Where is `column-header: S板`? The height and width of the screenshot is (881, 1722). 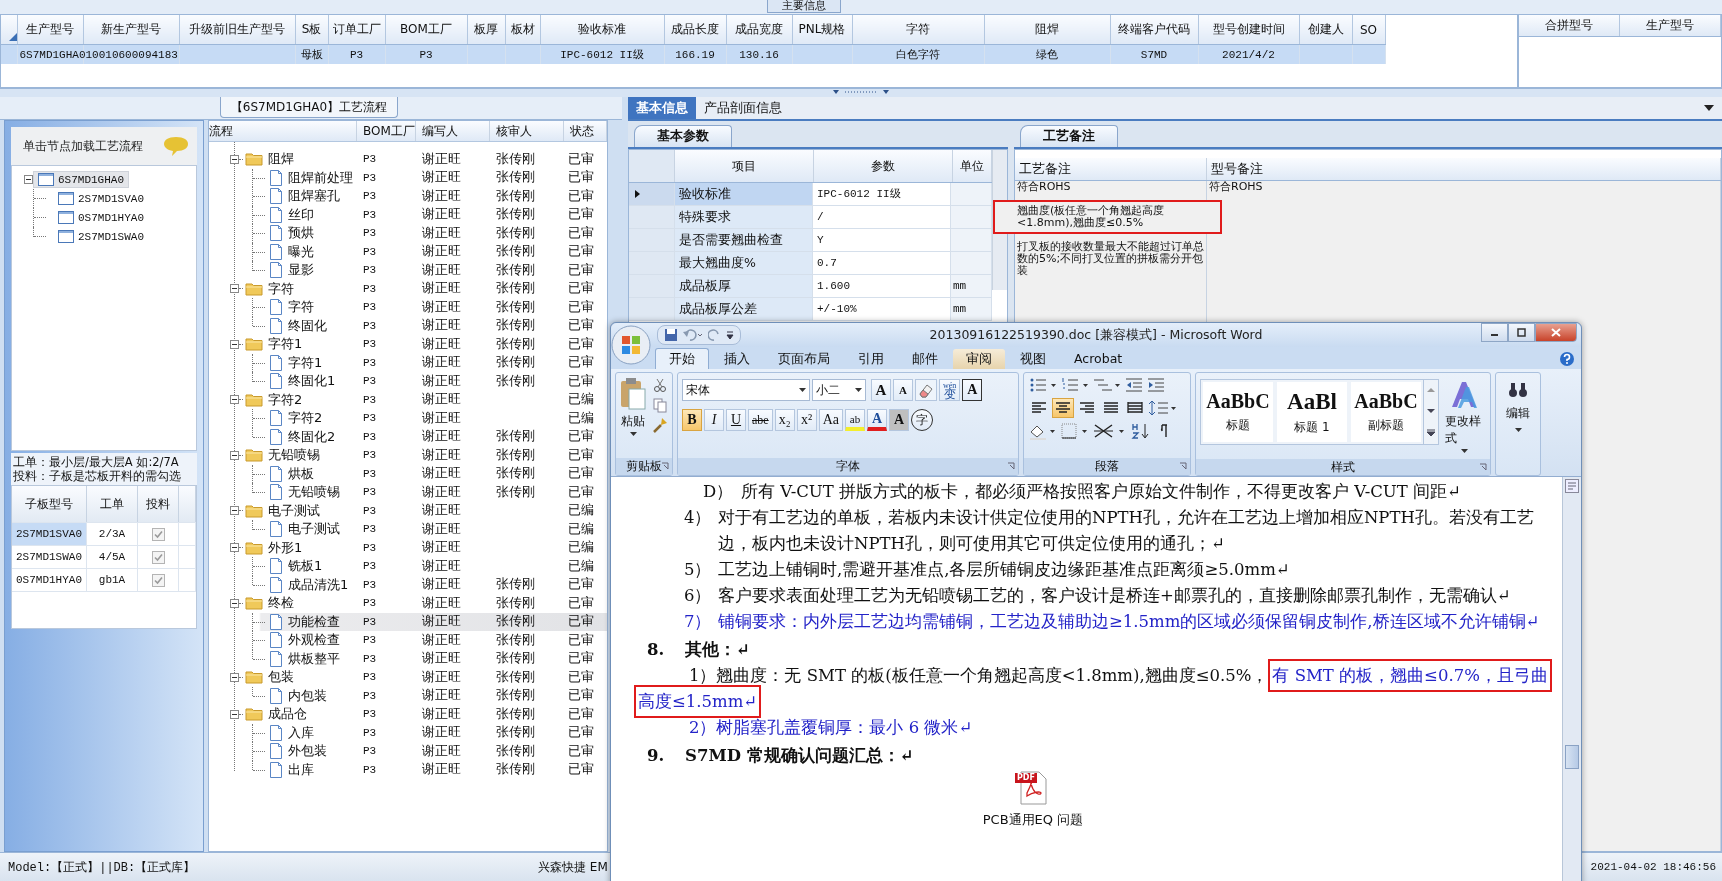 column-header: S板 is located at coordinates (311, 30).